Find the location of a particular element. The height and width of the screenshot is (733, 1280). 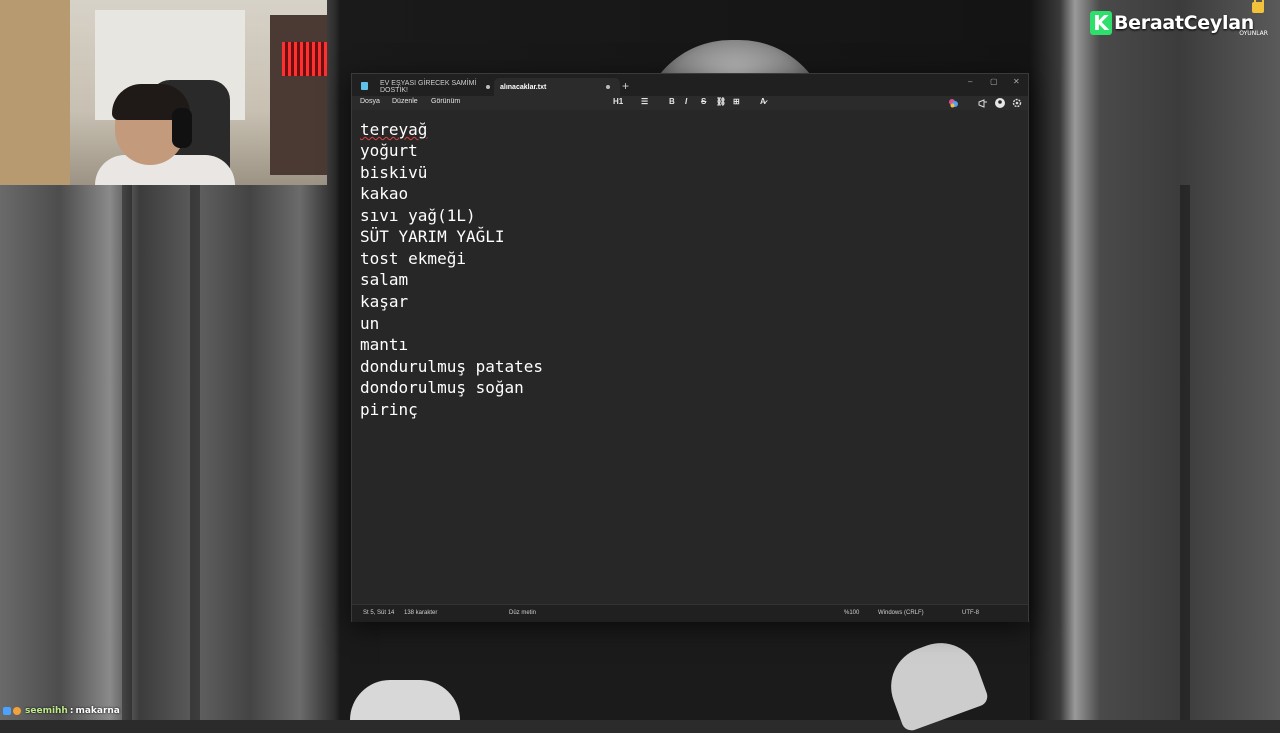

lock-icon is located at coordinates (1257, 6).